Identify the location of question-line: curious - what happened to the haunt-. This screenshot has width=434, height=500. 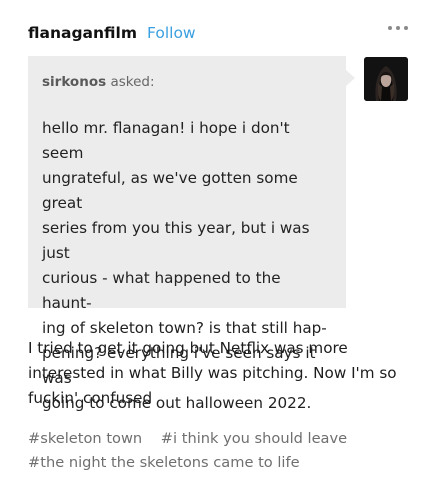
(161, 290).